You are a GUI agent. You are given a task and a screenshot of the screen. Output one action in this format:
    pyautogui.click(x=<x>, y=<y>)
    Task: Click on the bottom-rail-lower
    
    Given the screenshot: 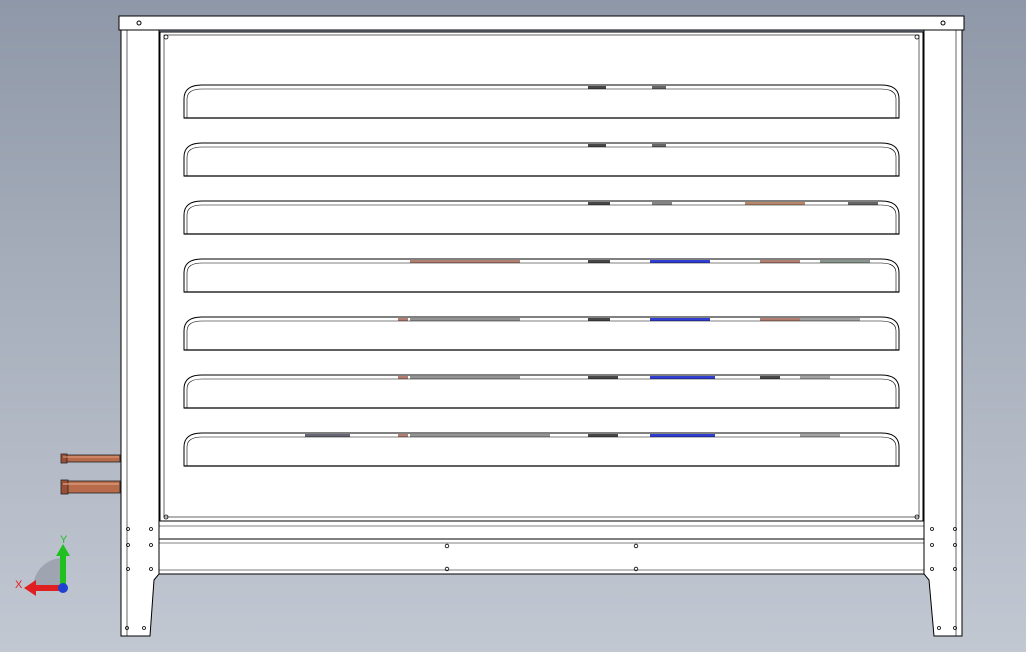 What is the action you would take?
    pyautogui.click(x=541, y=556)
    